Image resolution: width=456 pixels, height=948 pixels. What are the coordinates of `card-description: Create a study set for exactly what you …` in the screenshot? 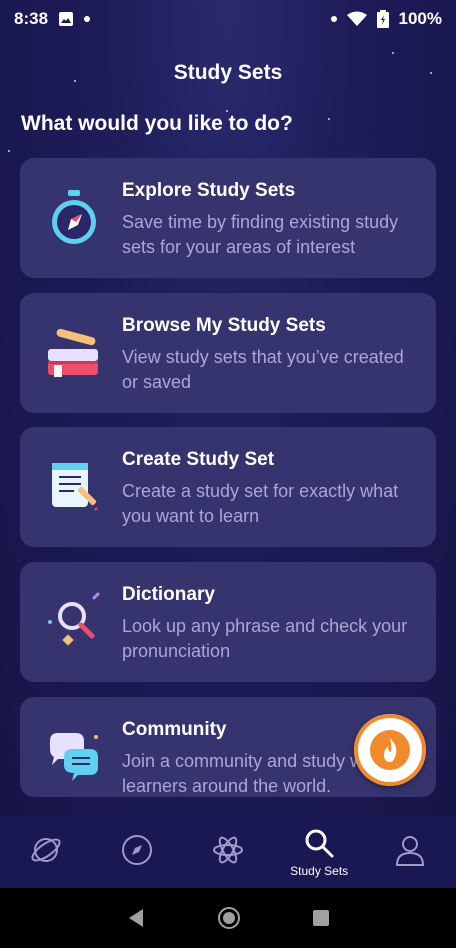 It's located at (260, 503).